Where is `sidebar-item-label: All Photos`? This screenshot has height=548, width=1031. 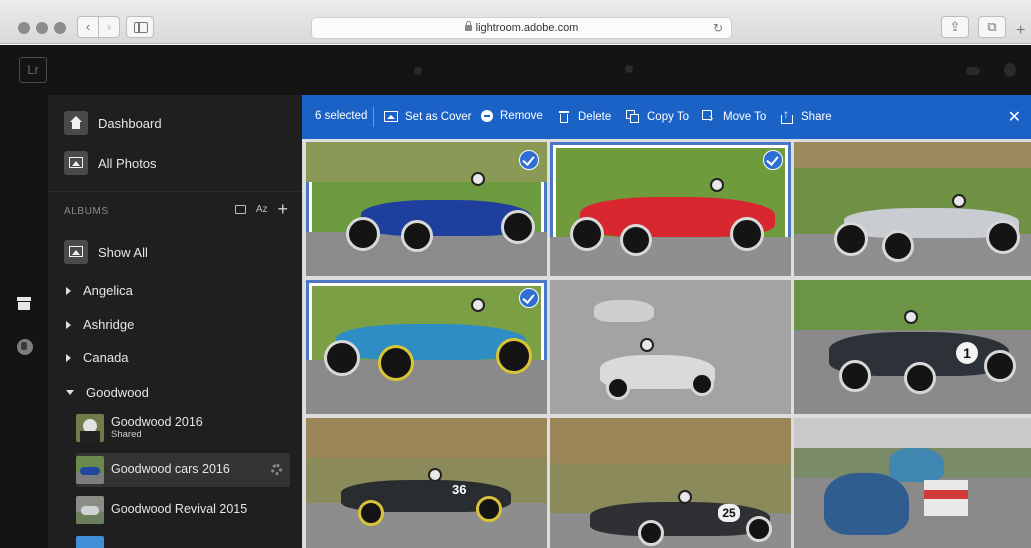 sidebar-item-label: All Photos is located at coordinates (127, 163).